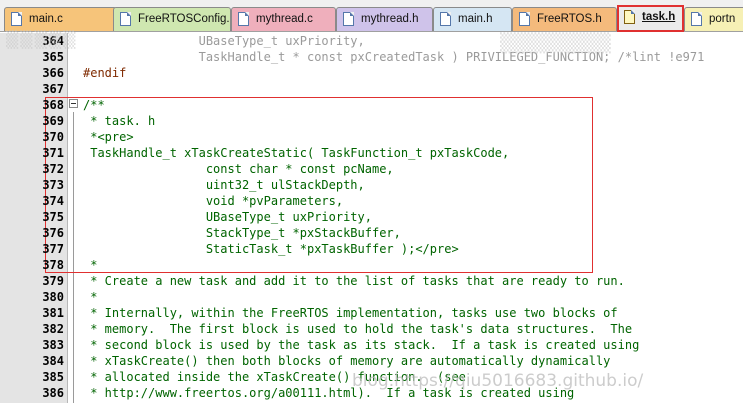  I want to click on code-line: 374 void *pvParameters,, so click(371, 201).